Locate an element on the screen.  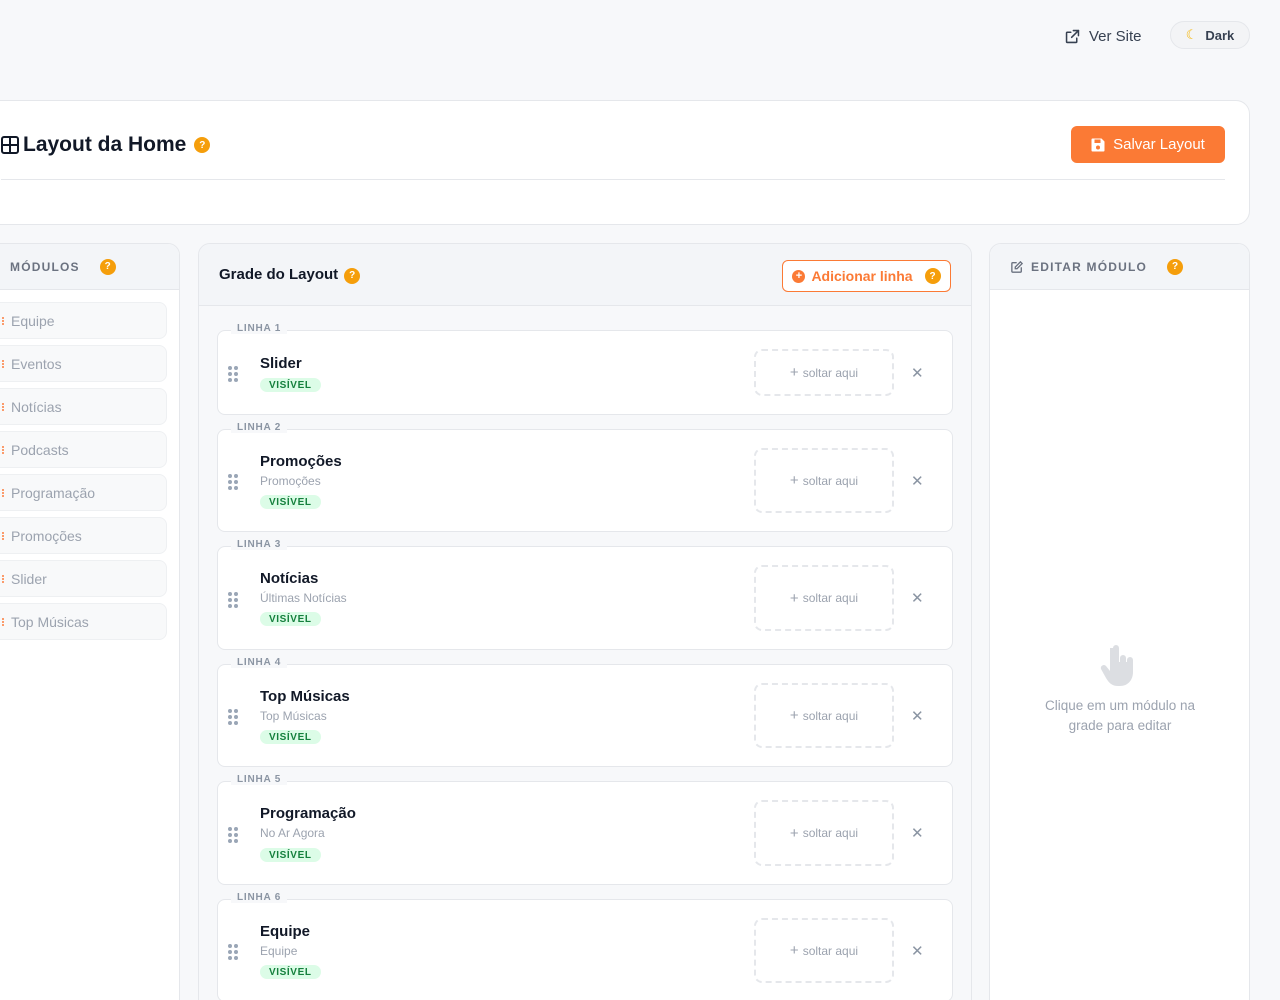
external-link-icon is located at coordinates (1072, 36).